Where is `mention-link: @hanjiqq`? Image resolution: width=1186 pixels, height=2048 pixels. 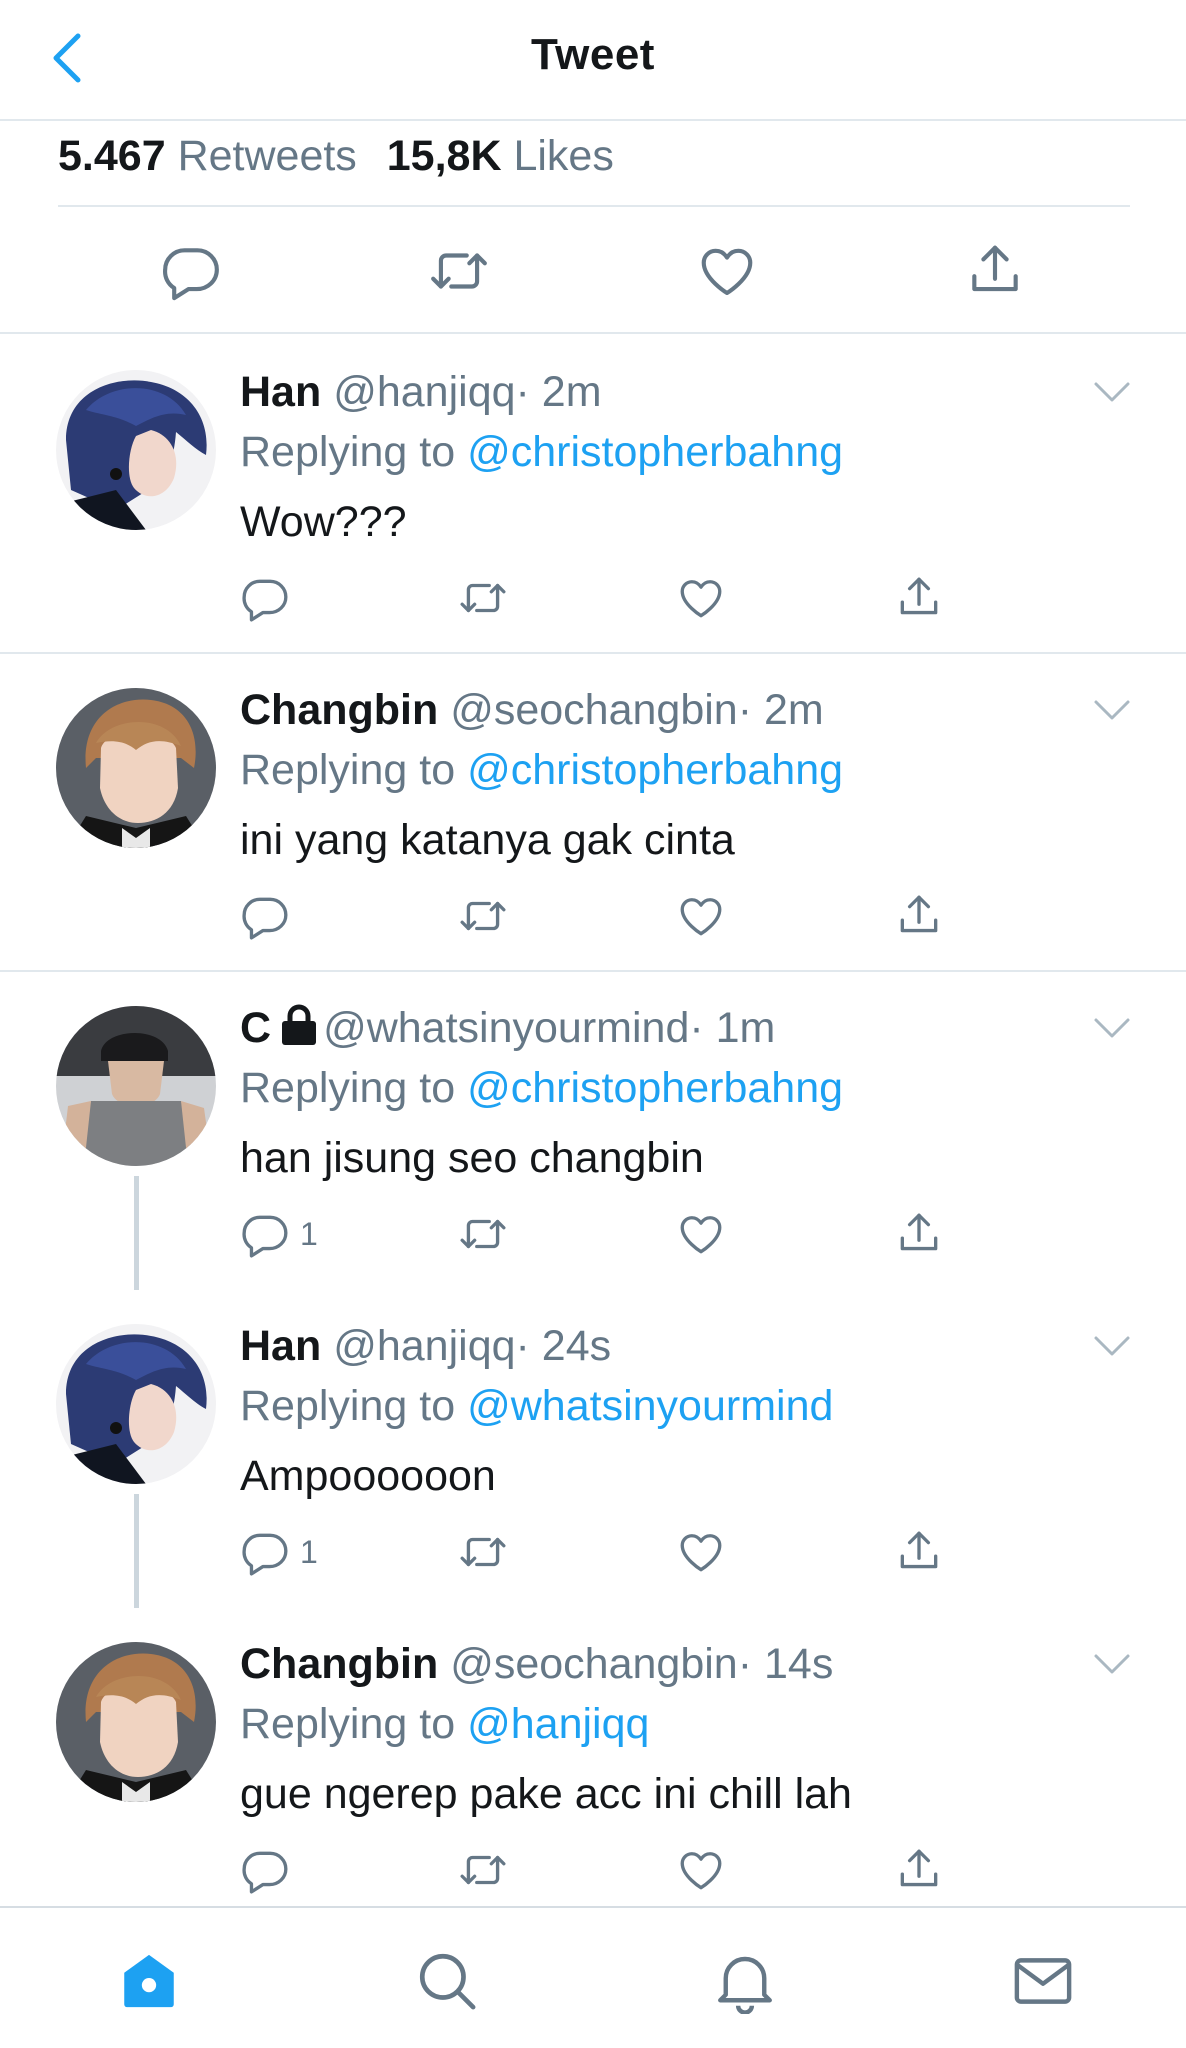
mention-link: @hanjiqq is located at coordinates (558, 1724).